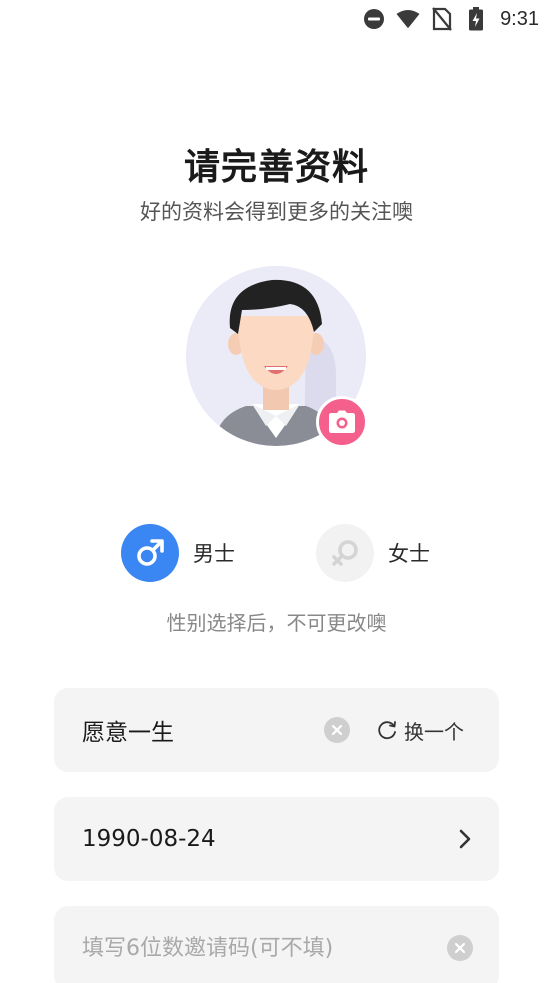 Image resolution: width=553 pixels, height=983 pixels. What do you see at coordinates (519, 18) in the screenshot?
I see `status-time: 9:31` at bounding box center [519, 18].